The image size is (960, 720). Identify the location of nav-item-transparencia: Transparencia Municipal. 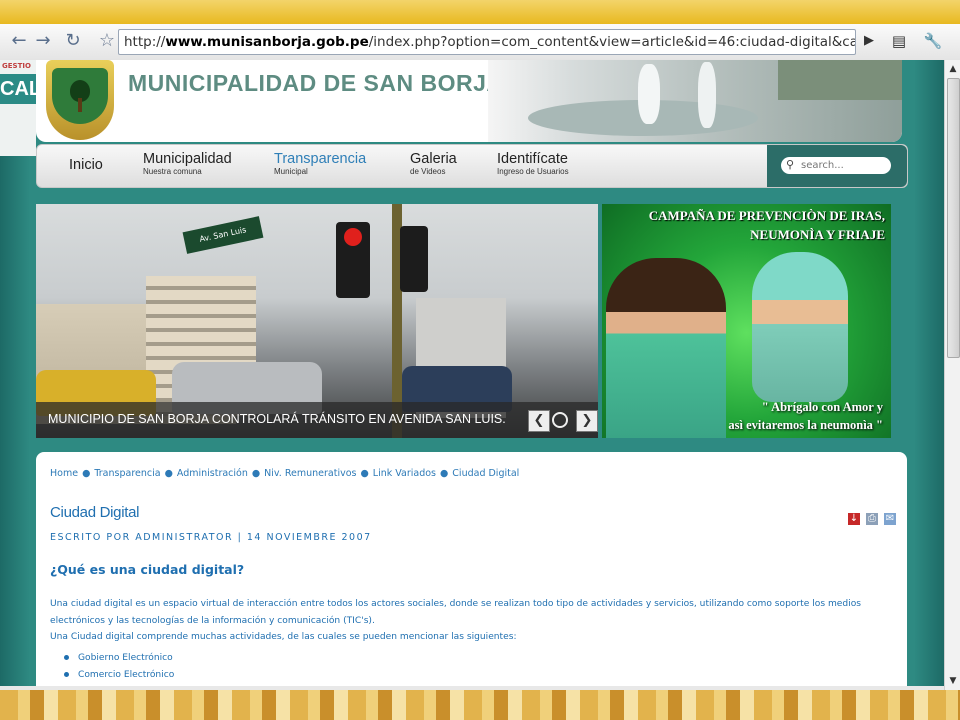
(320, 163).